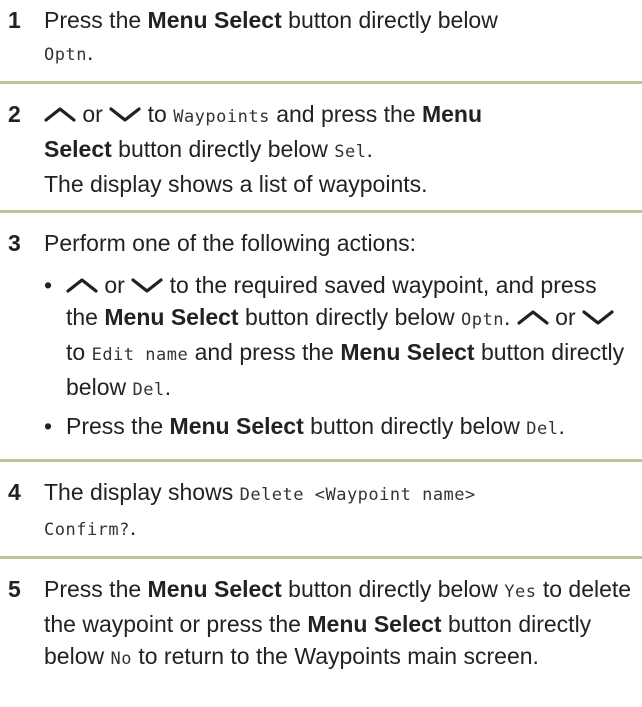 This screenshot has width=642, height=707. What do you see at coordinates (14, 114) in the screenshot?
I see `step-number: 2` at bounding box center [14, 114].